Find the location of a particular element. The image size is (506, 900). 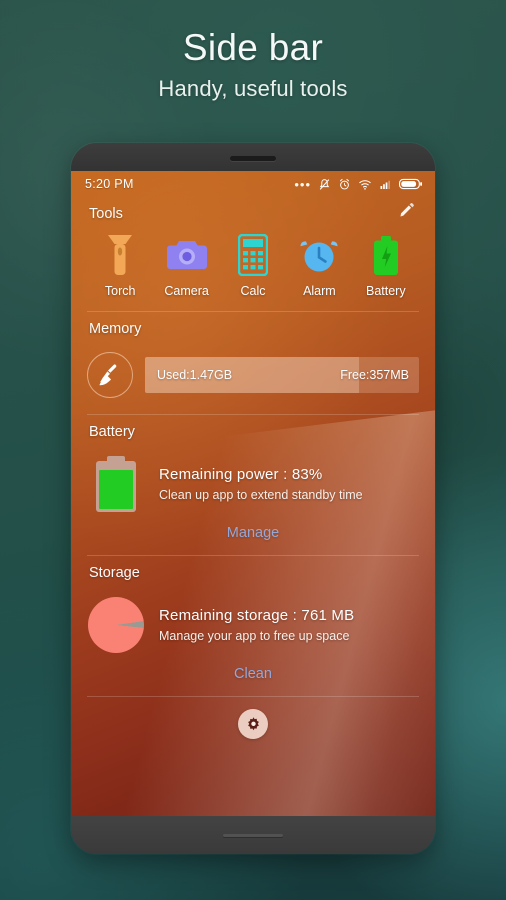

vibrate-icon is located at coordinates (324, 184).